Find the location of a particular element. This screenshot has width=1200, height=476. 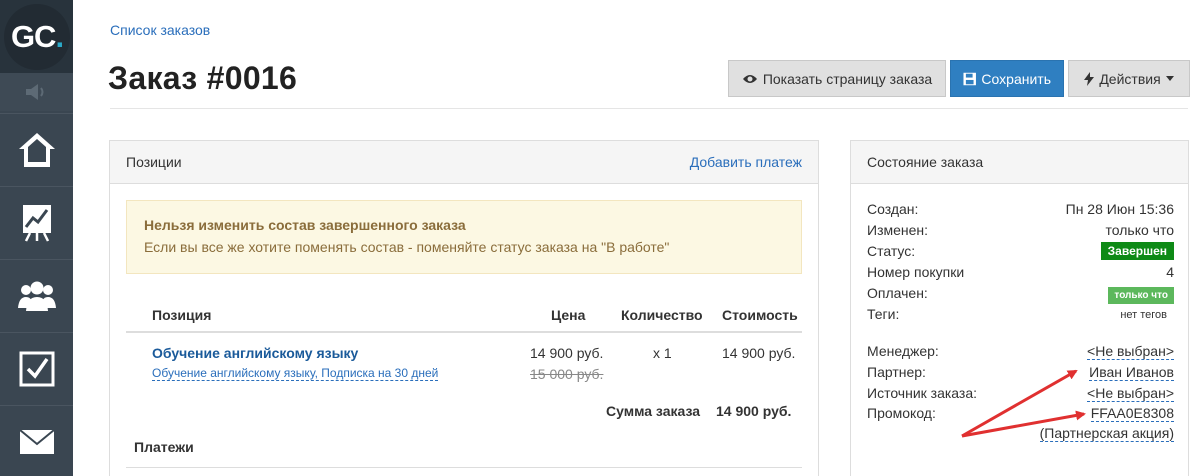

promo-code-link: FFAA0E8308 is located at coordinates (1132, 413).